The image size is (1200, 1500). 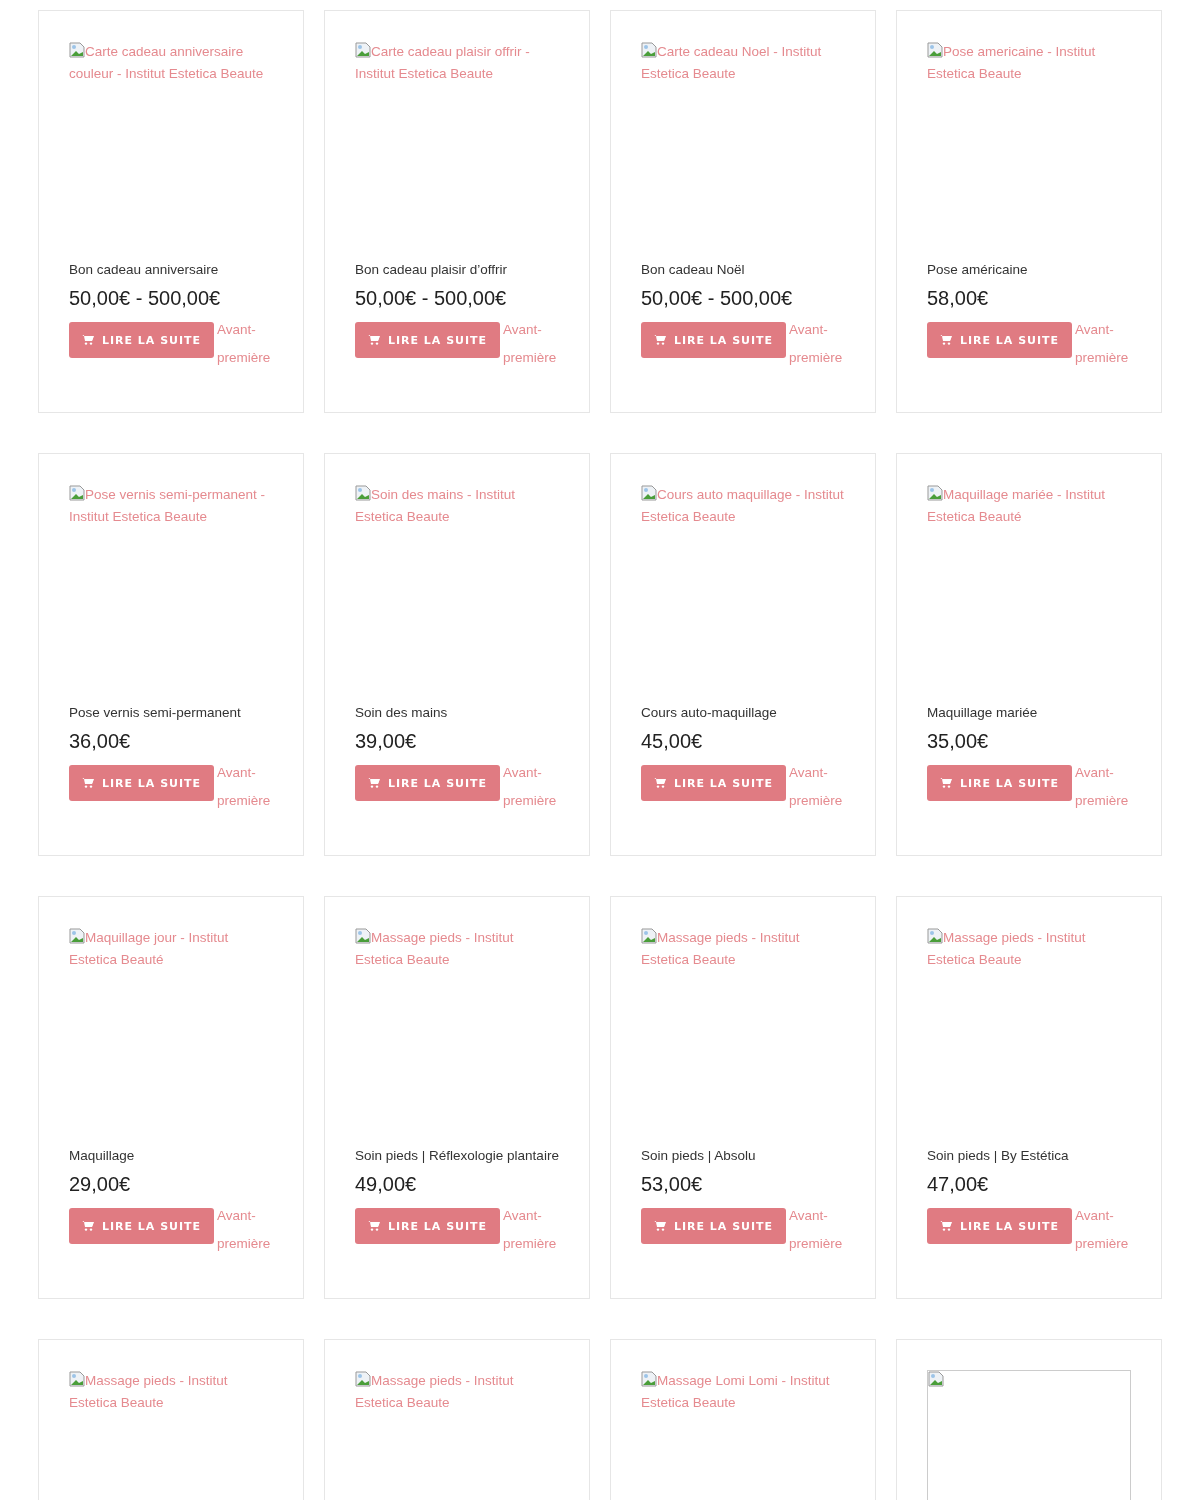 What do you see at coordinates (672, 741) in the screenshot?
I see `product-price: 45,00€` at bounding box center [672, 741].